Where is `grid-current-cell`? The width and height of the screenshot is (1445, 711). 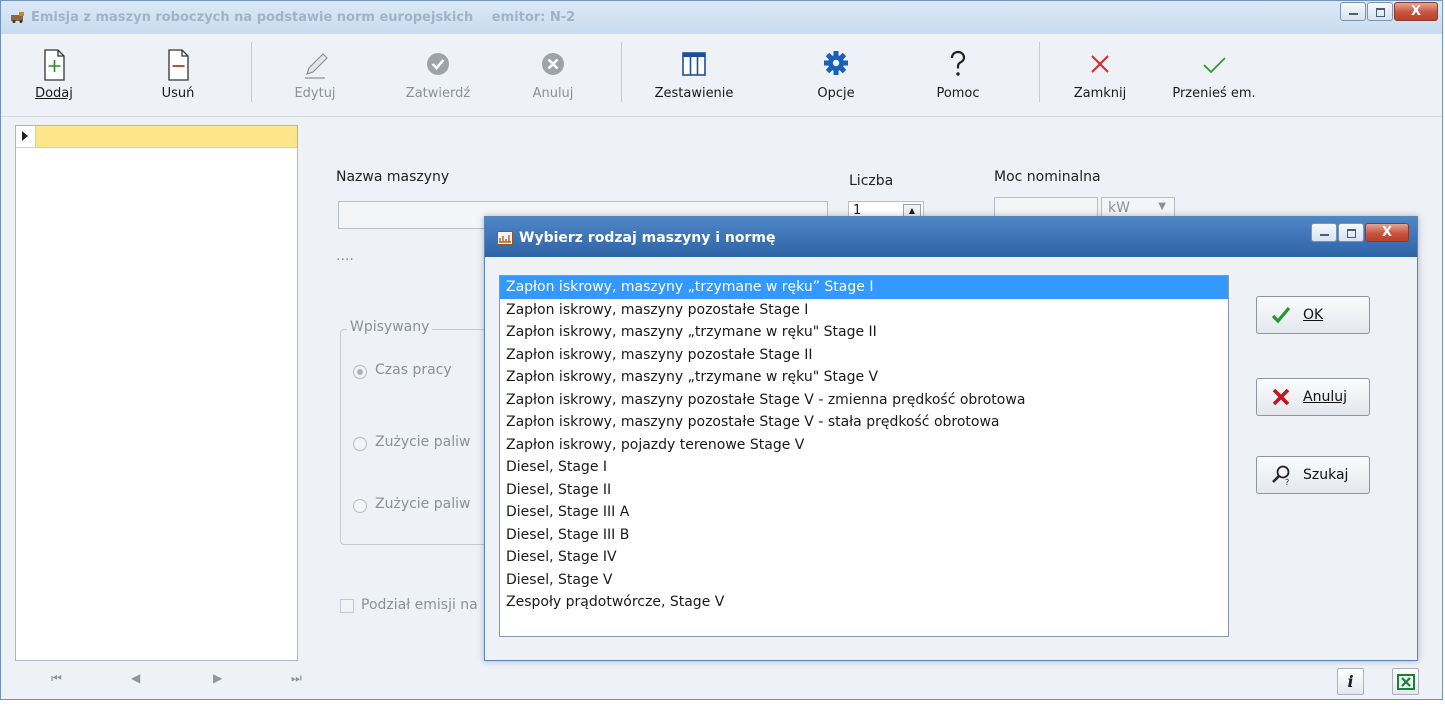
grid-current-cell is located at coordinates (166, 136).